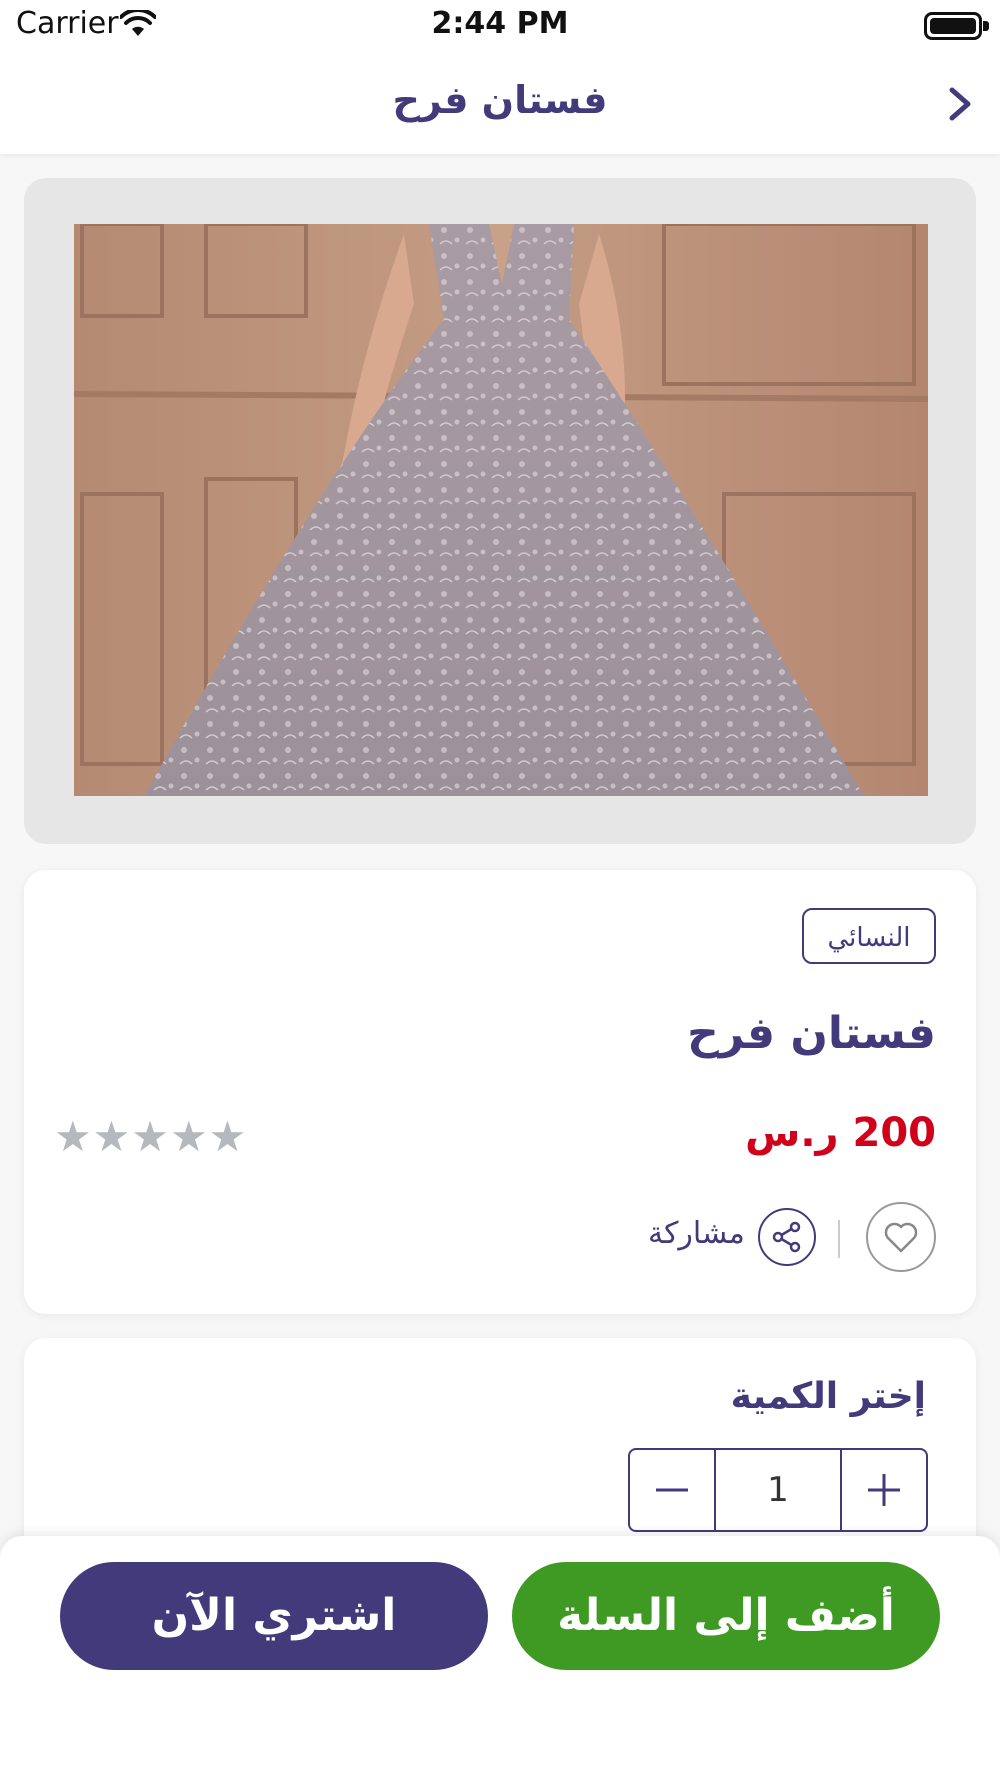 This screenshot has height=1778, width=1000. I want to click on battery-icon, so click(956, 26).